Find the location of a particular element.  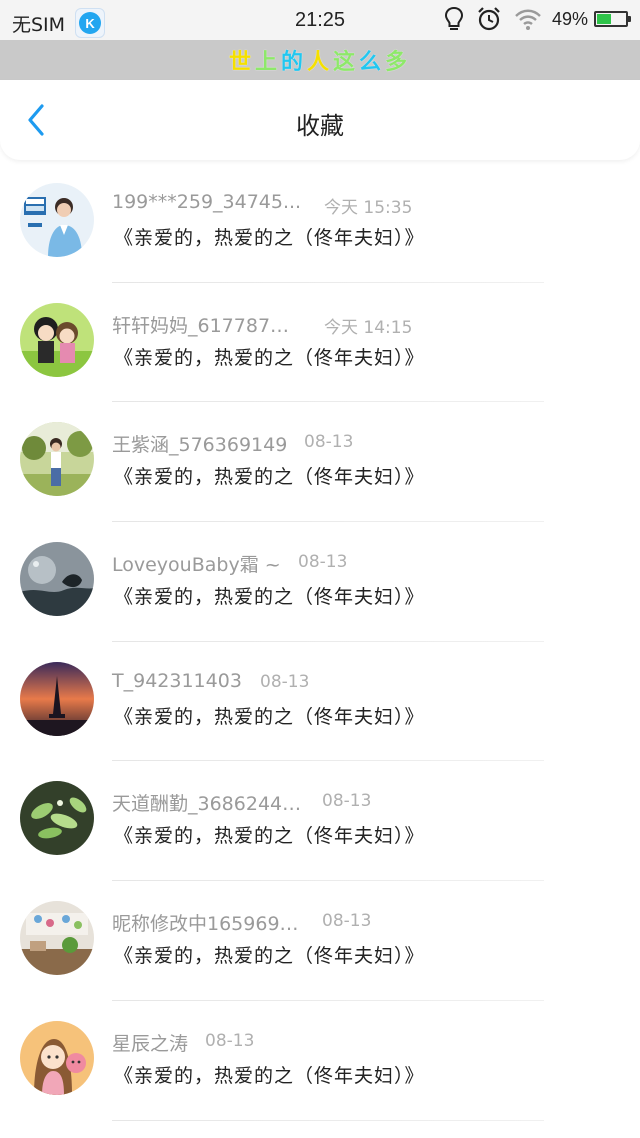

item-time: 今天 14:15 is located at coordinates (368, 327).